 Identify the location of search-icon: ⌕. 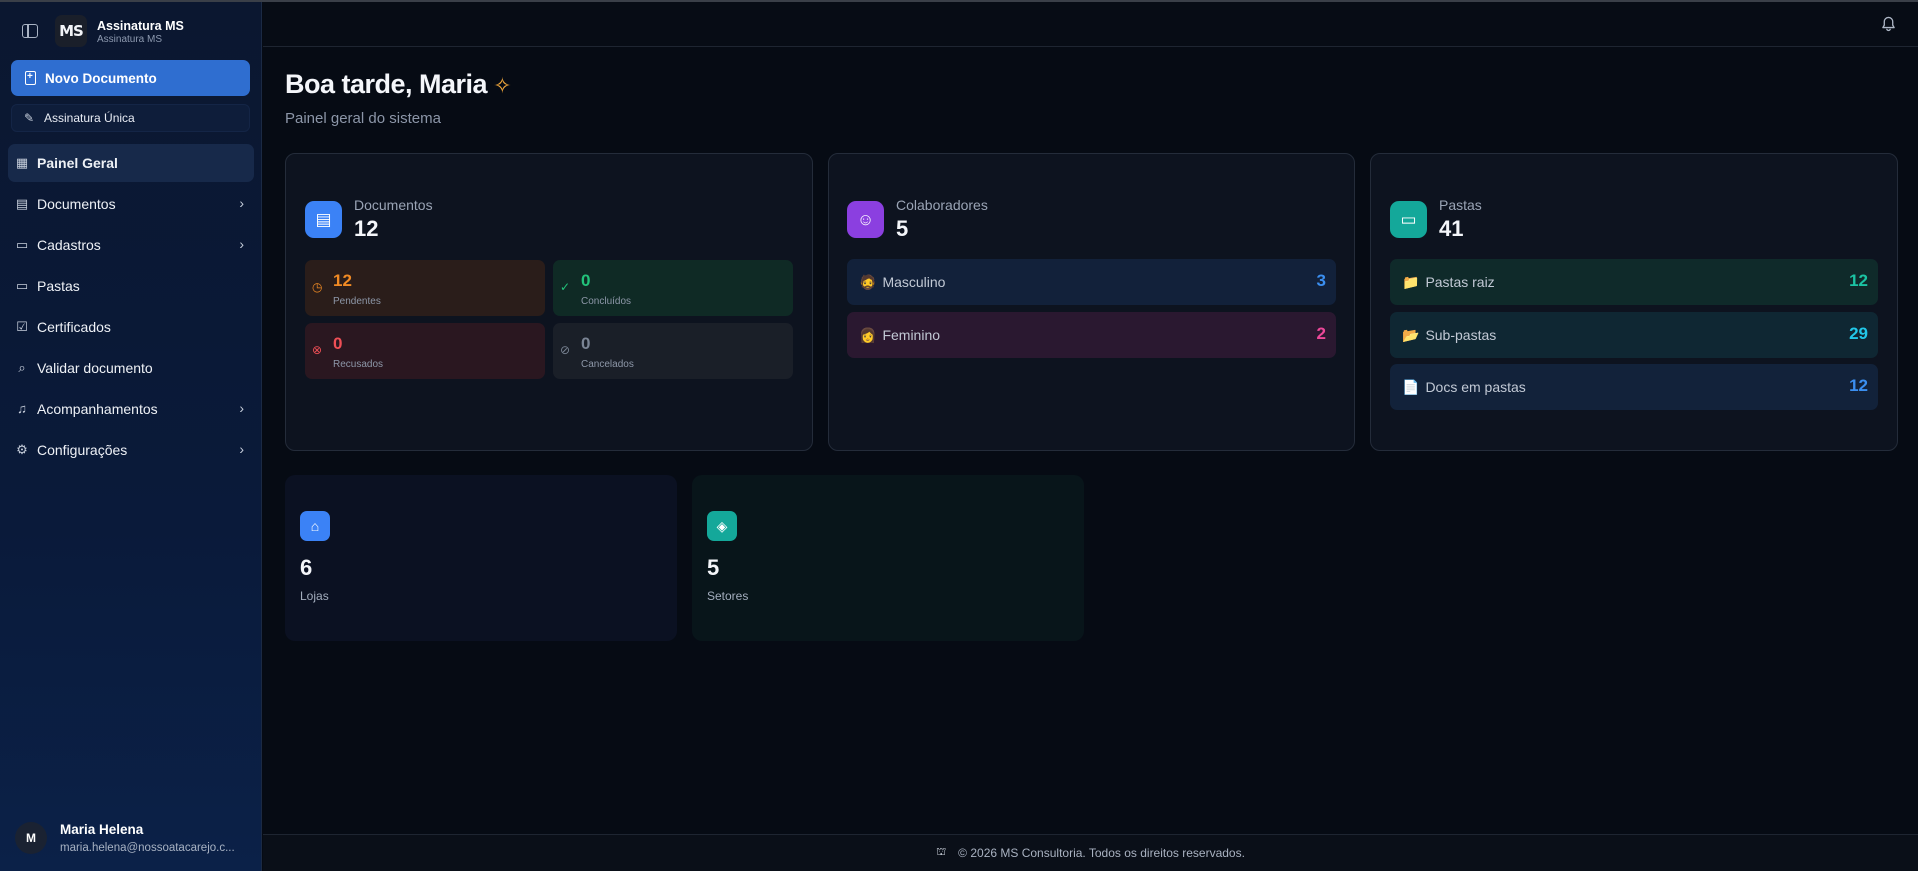
(22, 367).